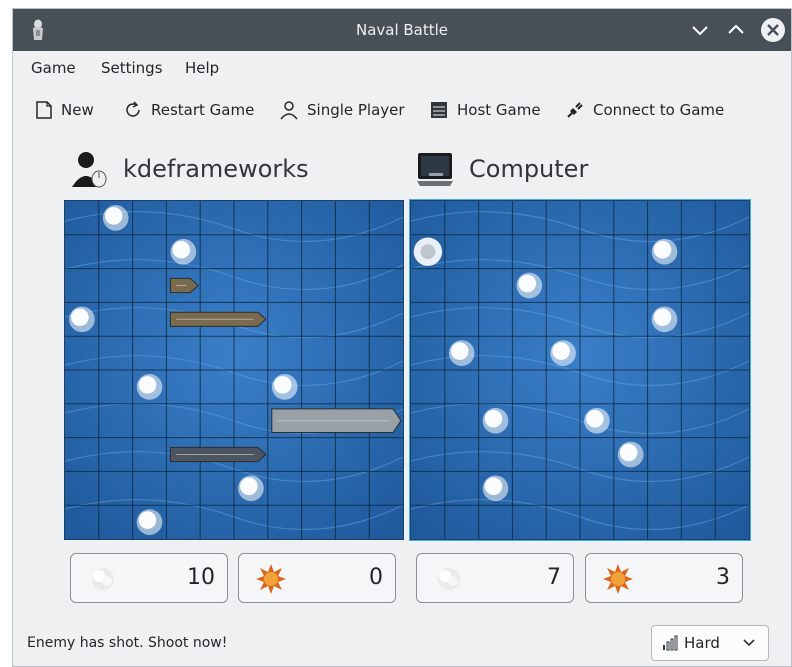 The width and height of the screenshot is (792, 667). I want to click on connect-to-game-button: Connect to Game, so click(644, 110).